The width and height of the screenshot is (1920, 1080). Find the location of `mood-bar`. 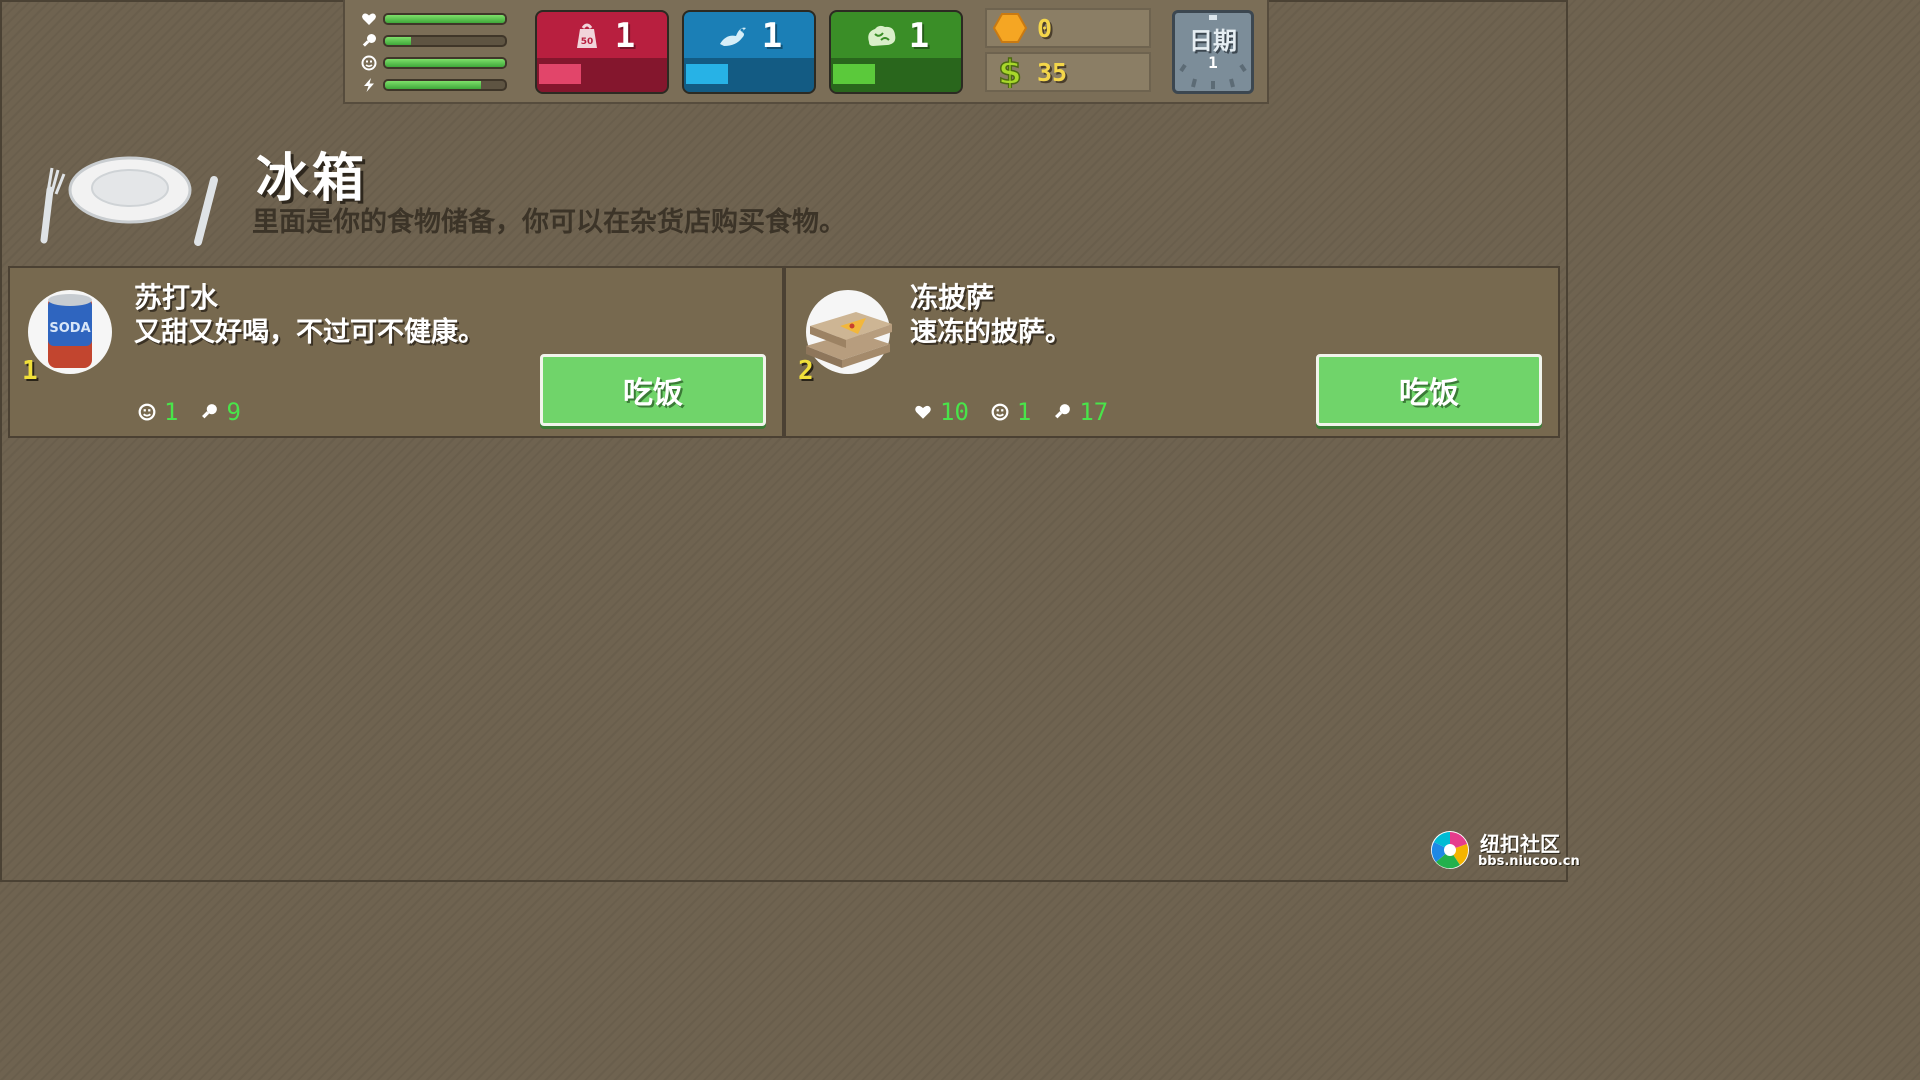

mood-bar is located at coordinates (445, 63).